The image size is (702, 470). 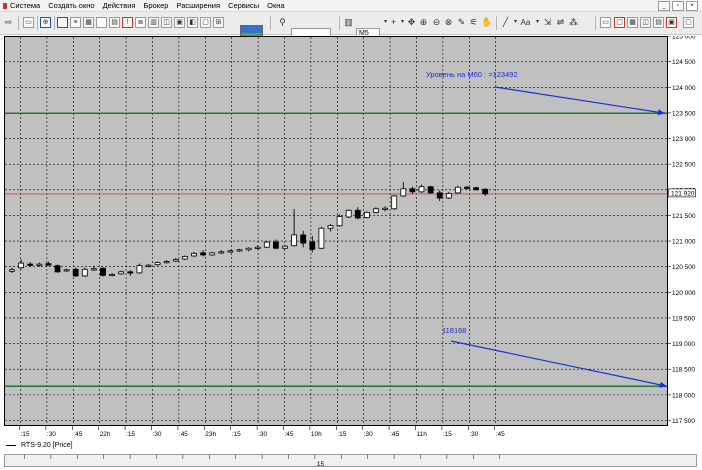 I want to click on open-icon: ▭, so click(x=28, y=22).